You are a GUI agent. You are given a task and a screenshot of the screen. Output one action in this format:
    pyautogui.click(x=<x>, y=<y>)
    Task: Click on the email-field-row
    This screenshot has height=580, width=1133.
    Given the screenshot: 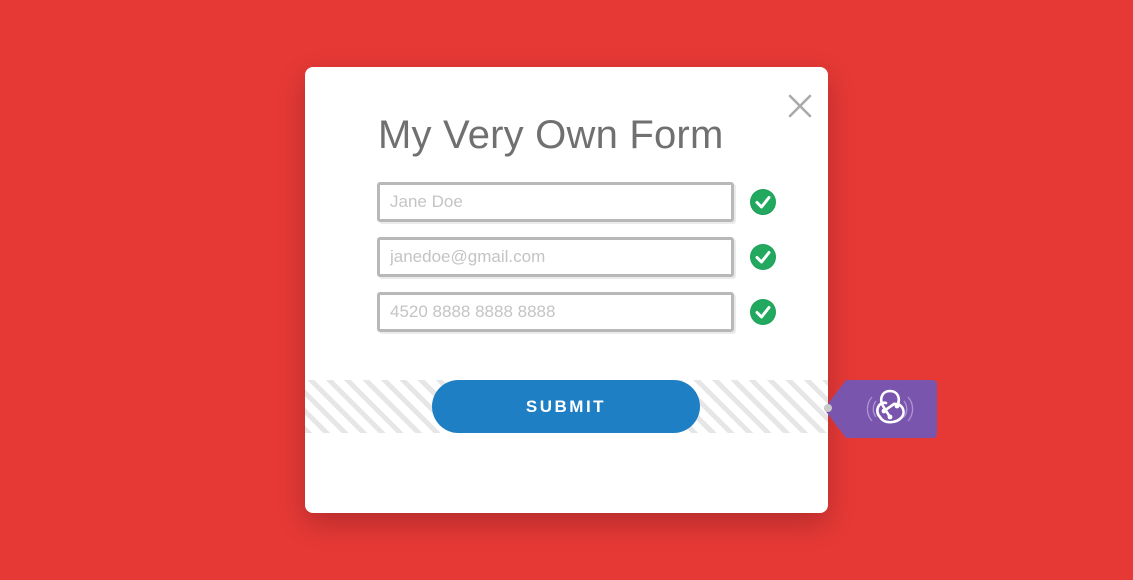 What is the action you would take?
    pyautogui.click(x=582, y=257)
    